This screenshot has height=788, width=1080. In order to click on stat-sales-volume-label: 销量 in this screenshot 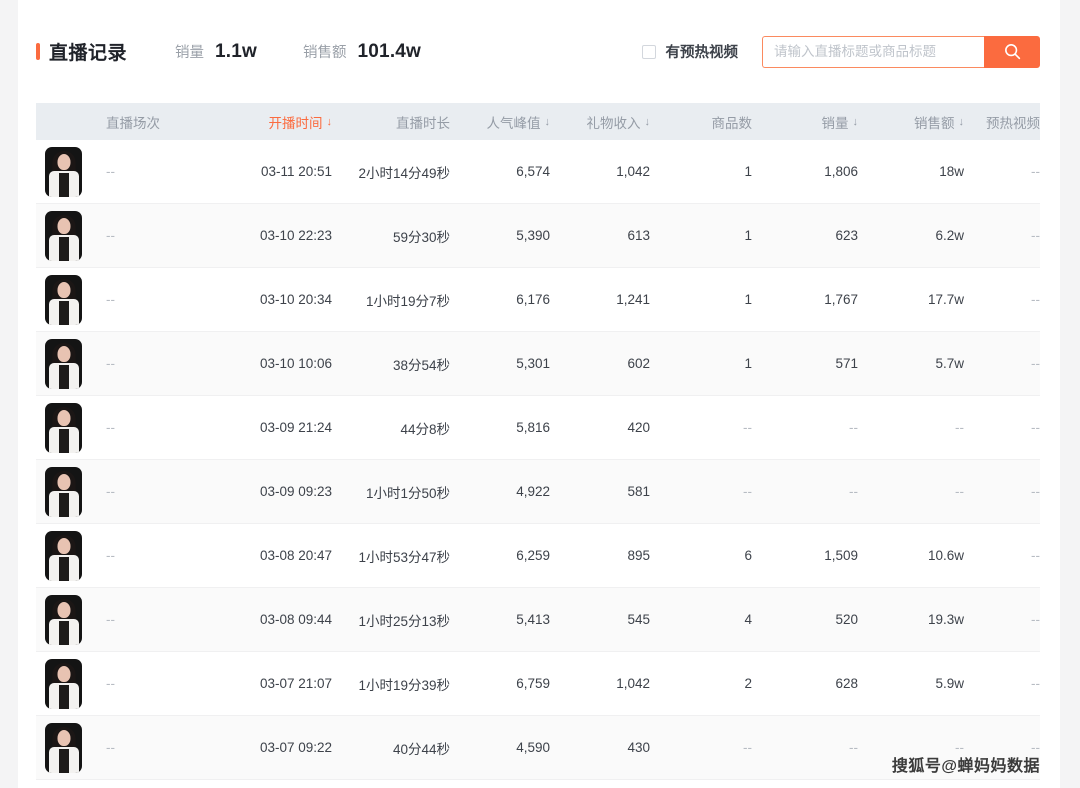, I will do `click(190, 52)`.